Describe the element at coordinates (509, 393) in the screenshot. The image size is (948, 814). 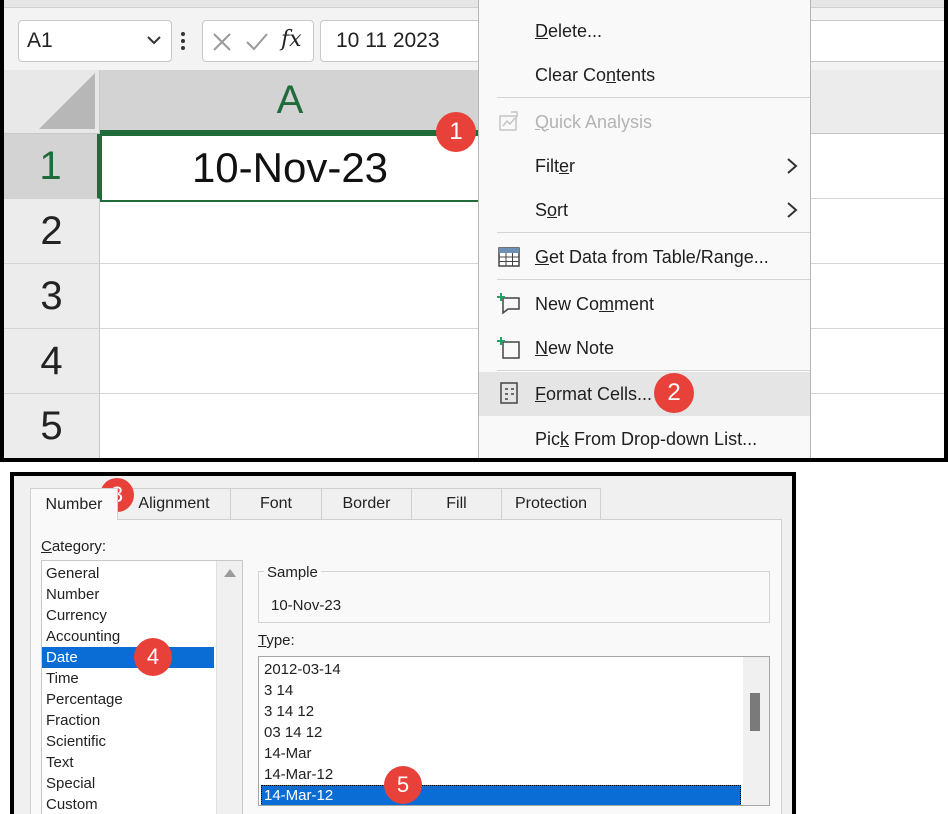
I see `format-cells-icon` at that location.